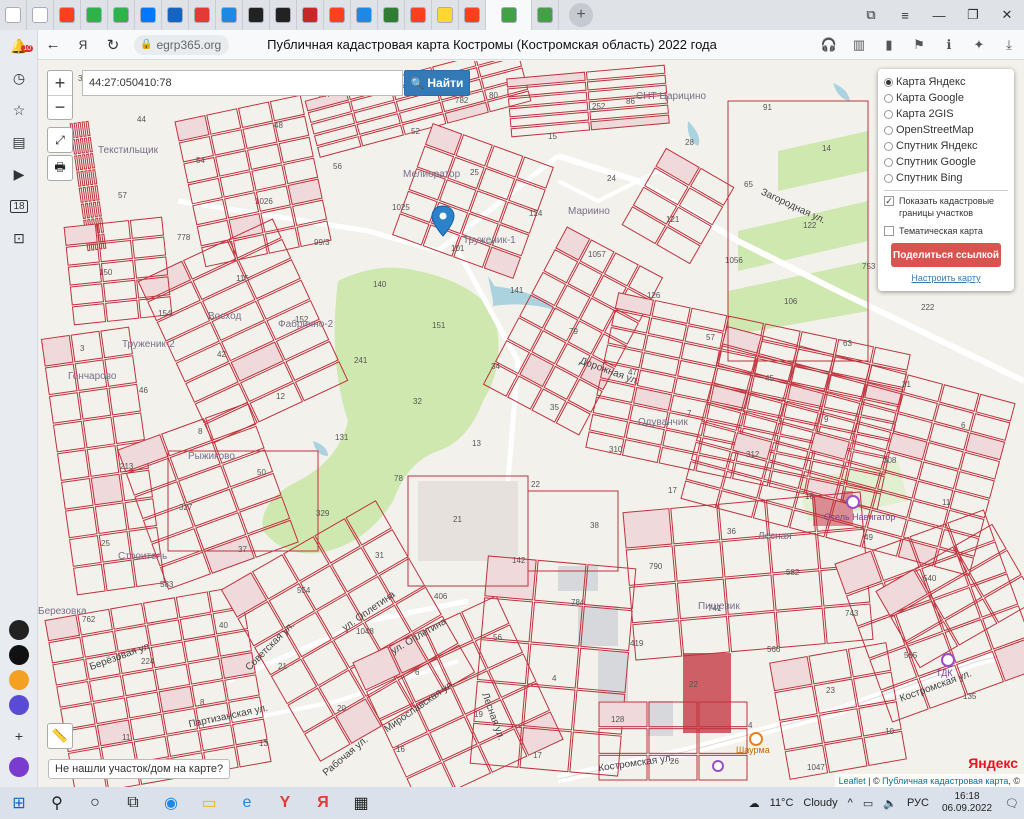 The image size is (1024, 819). I want to click on notification-center-icon: 🗨, so click(1012, 803).